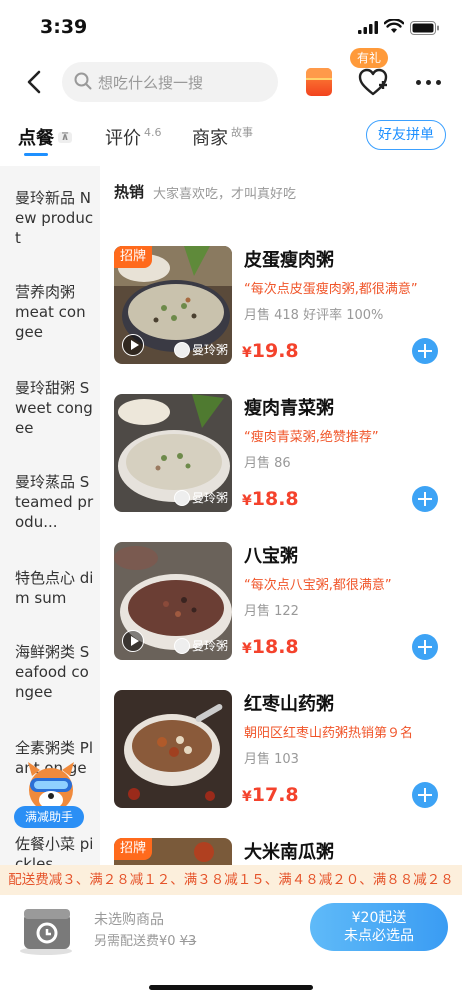  Describe the element at coordinates (379, 936) in the screenshot. I see `required-item-label: 未点必选品` at that location.